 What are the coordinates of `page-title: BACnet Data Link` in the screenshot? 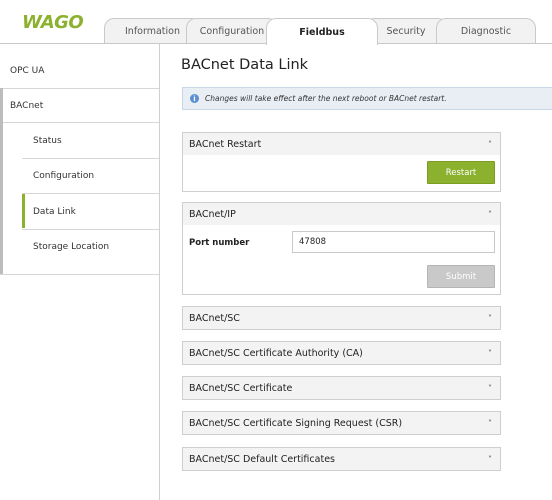 It's located at (245, 65).